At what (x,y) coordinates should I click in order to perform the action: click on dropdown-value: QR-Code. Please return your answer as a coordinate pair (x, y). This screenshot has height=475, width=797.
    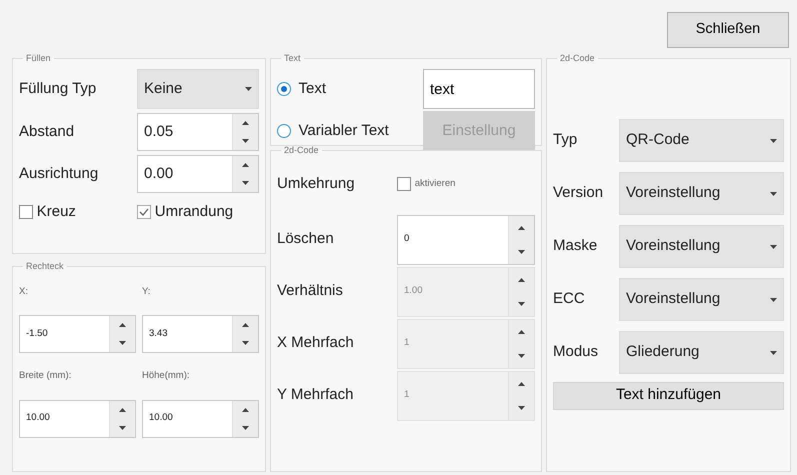
    Looking at the image, I should click on (658, 140).